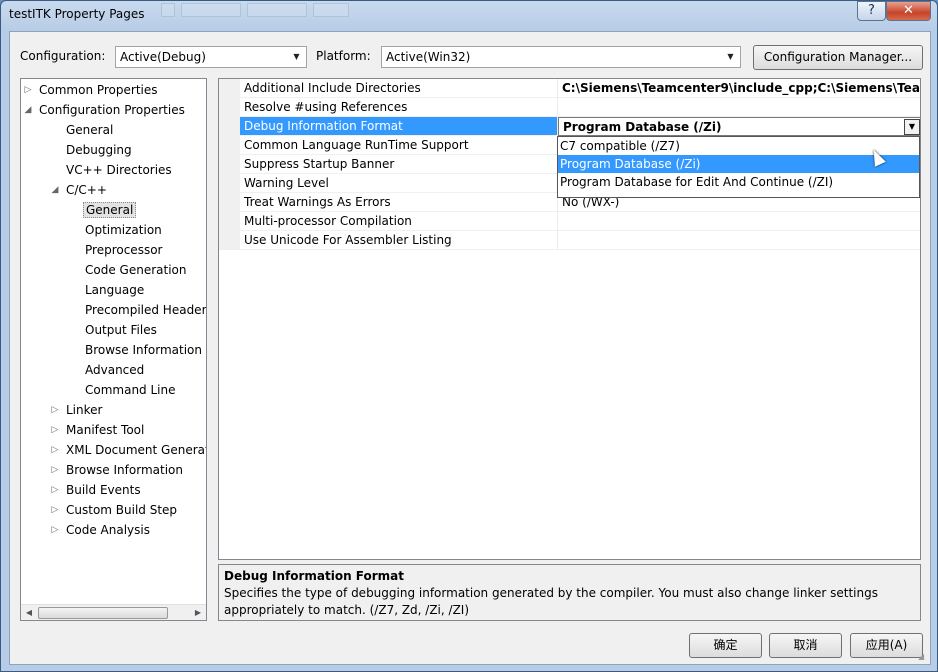 Image resolution: width=938 pixels, height=672 pixels. What do you see at coordinates (100, 530) in the screenshot?
I see `tree-item-code-analysis: ▷ Code Analysis` at bounding box center [100, 530].